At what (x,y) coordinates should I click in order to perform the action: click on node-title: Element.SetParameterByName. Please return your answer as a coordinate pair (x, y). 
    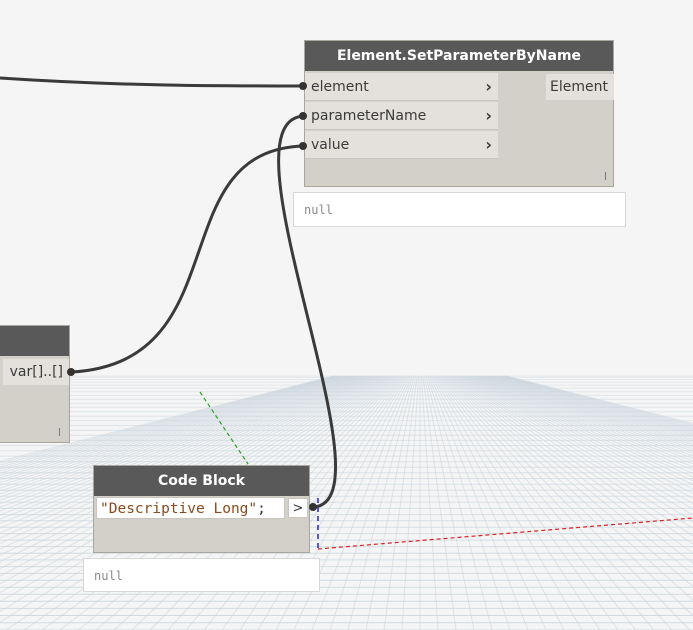
    Looking at the image, I should click on (459, 56).